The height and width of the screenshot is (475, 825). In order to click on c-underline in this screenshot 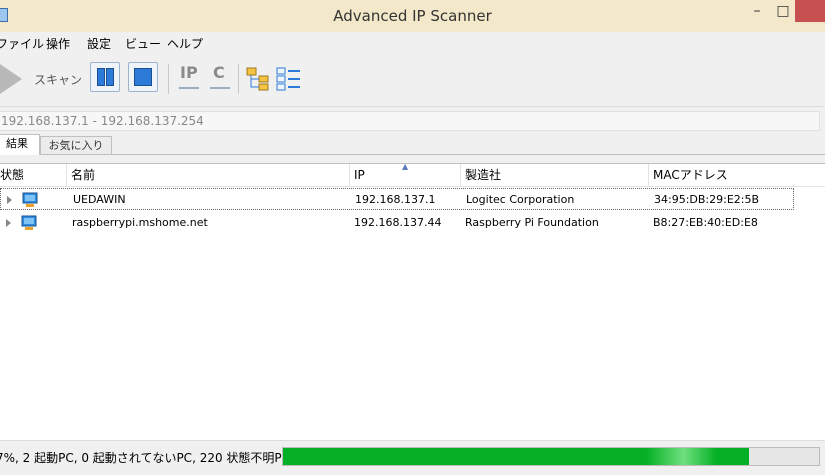, I will do `click(220, 88)`.